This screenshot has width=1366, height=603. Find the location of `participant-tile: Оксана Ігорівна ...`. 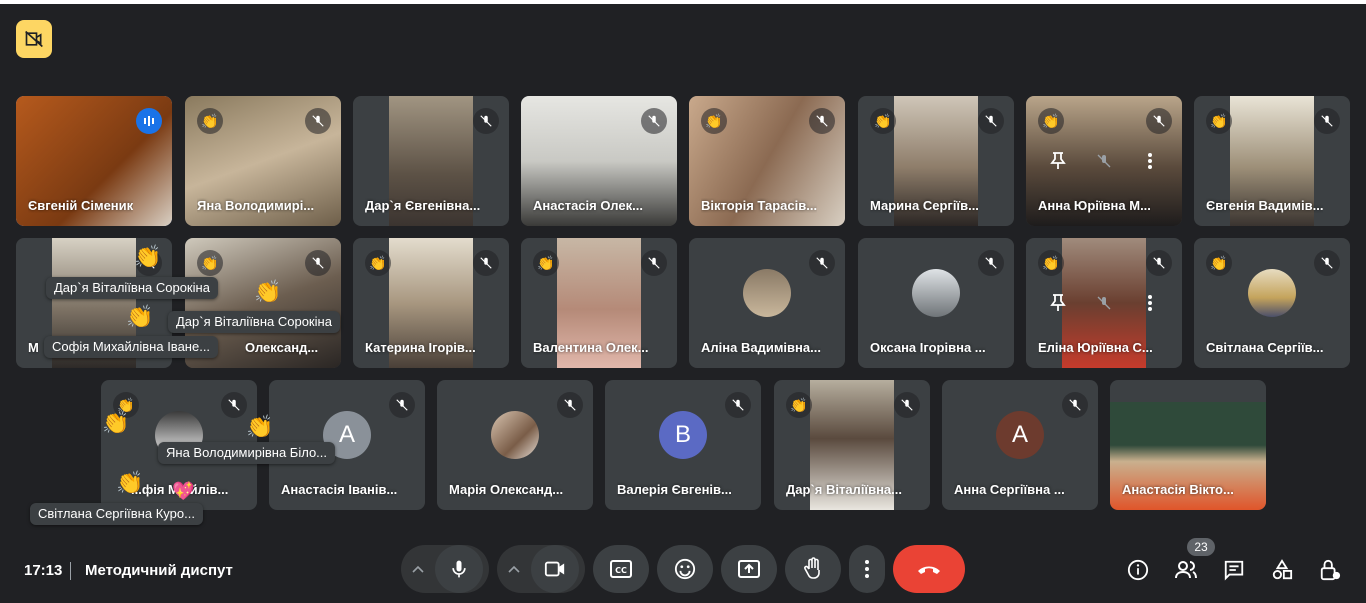

participant-tile: Оксана Ігорівна ... is located at coordinates (936, 303).